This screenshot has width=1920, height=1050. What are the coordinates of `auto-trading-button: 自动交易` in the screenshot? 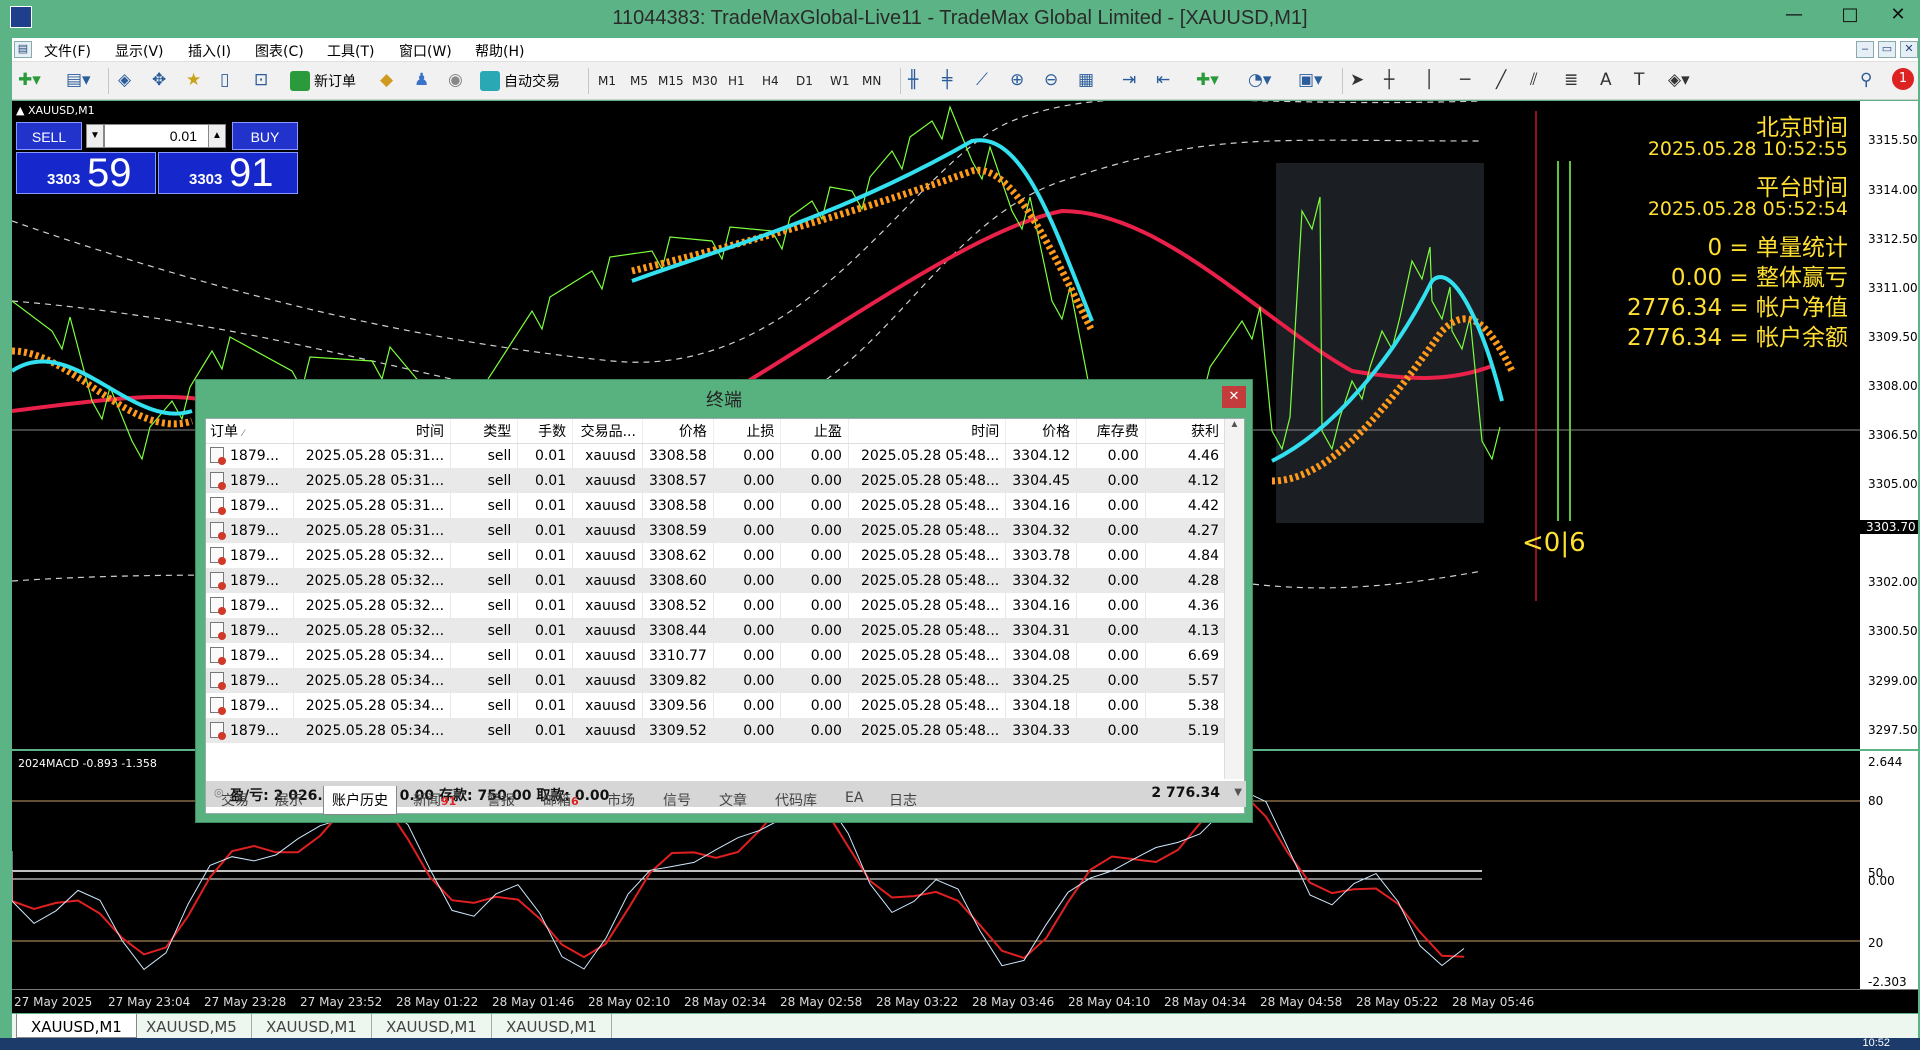 It's located at (520, 81).